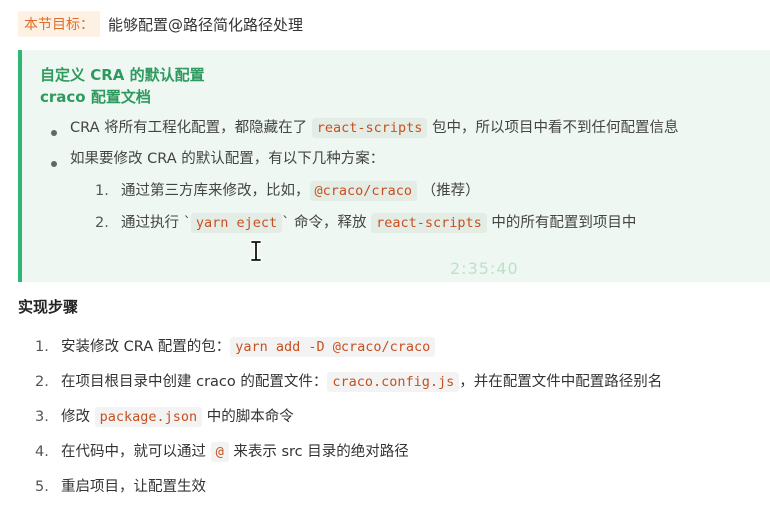 The height and width of the screenshot is (520, 770). What do you see at coordinates (561, 223) in the screenshot?
I see `option-2-text-after: 中的所有配置到项目中` at bounding box center [561, 223].